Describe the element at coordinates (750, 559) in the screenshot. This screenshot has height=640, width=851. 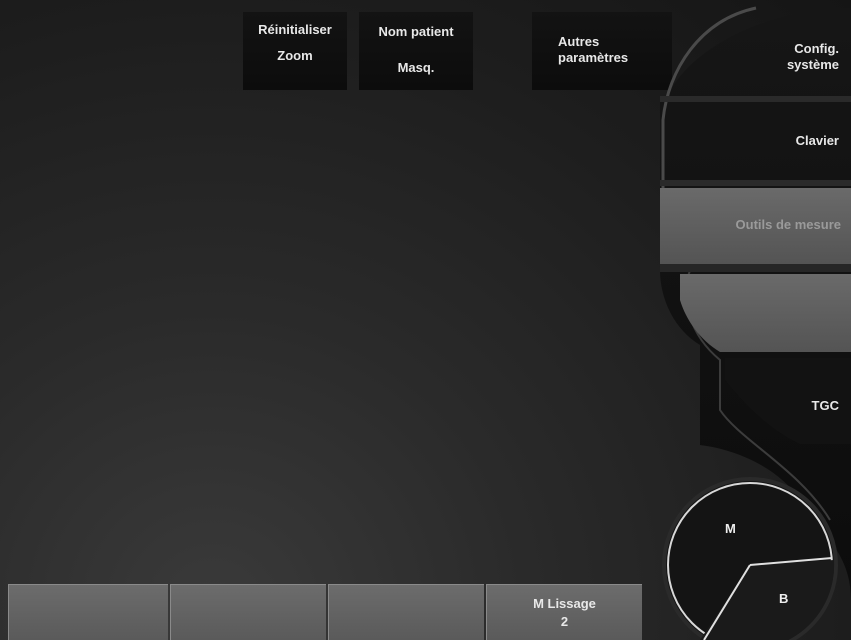
I see `mode-dial: M B` at that location.